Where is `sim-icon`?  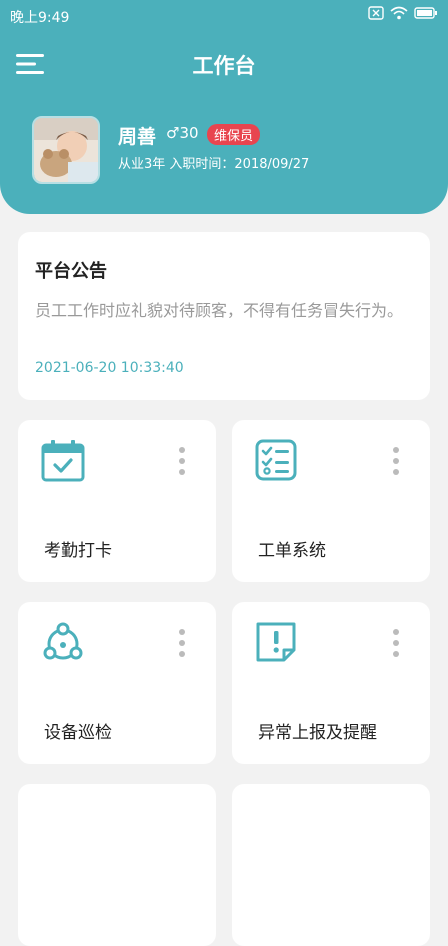
sim-icon is located at coordinates (376, 13).